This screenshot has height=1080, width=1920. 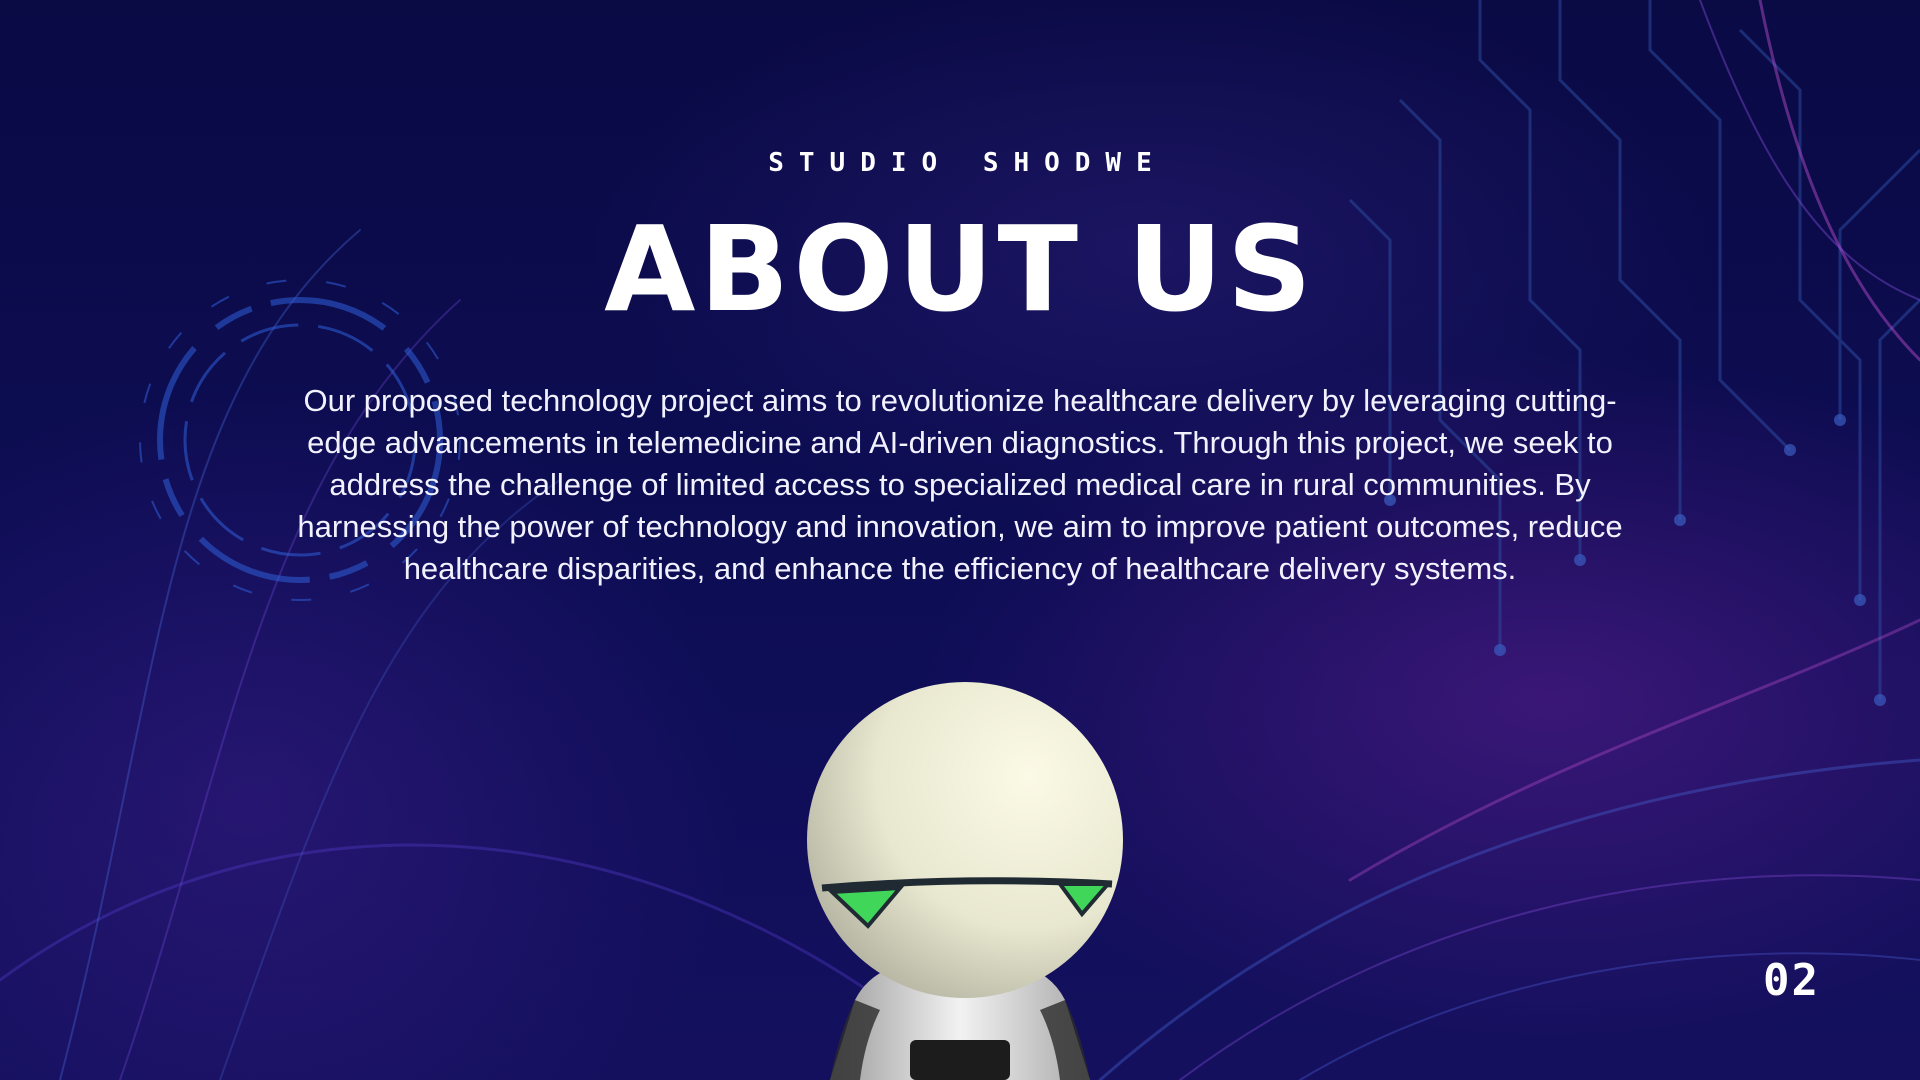 I want to click on brand-name: STUDIO SHODWE, so click(x=967, y=163).